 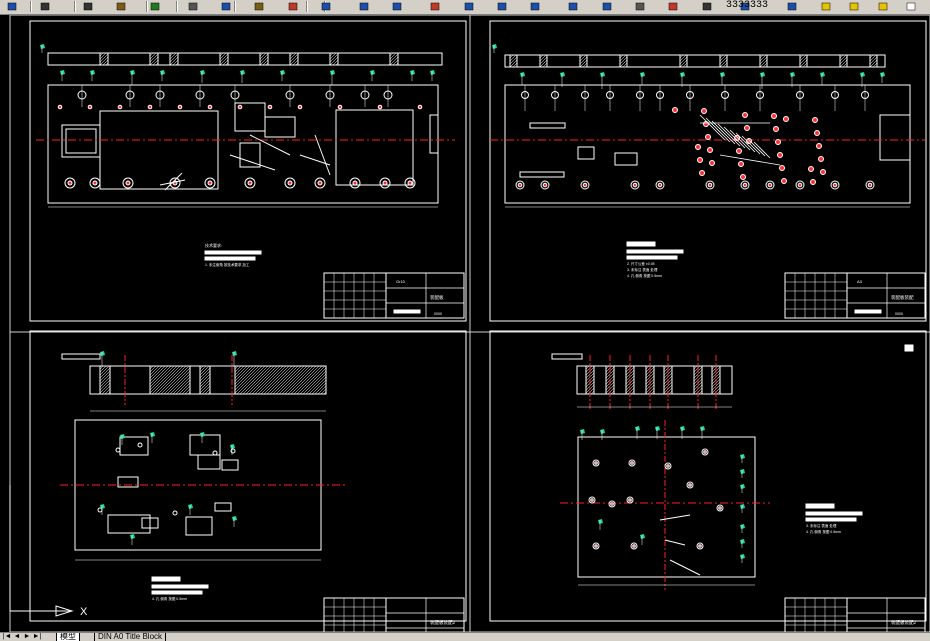 What do you see at coordinates (192, 6) in the screenshot?
I see `cut-icon` at bounding box center [192, 6].